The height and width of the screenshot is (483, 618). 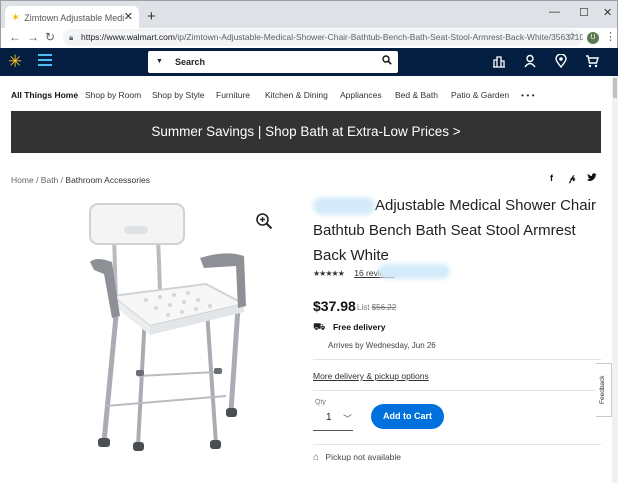 What do you see at coordinates (44, 95) in the screenshot?
I see `nav-all-things-home: All Things Home` at bounding box center [44, 95].